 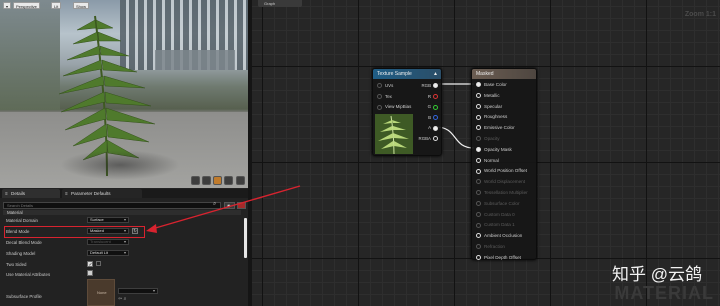 What do you see at coordinates (223, 209) in the screenshot?
I see `annotation-arrow` at bounding box center [223, 209].